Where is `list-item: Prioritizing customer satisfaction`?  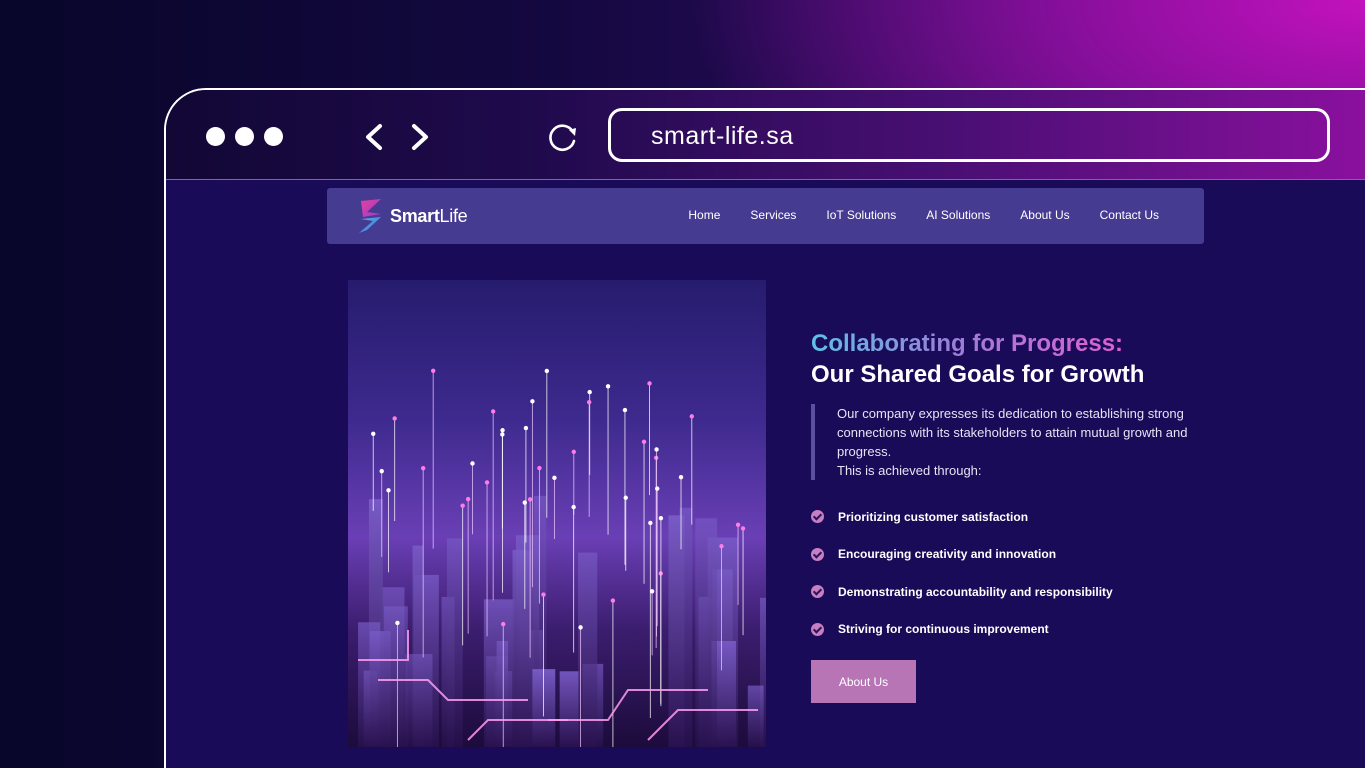
list-item: Prioritizing customer satisfaction is located at coordinates (1006, 517).